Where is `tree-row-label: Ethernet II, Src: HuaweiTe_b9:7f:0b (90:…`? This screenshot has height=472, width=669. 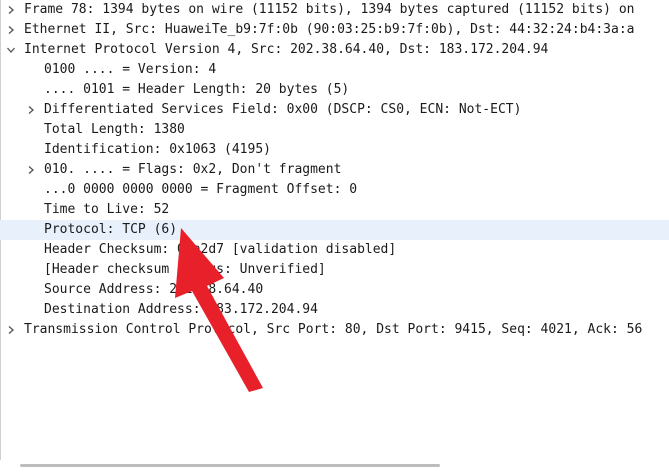 tree-row-label: Ethernet II, Src: HuaweiTe_b9:7f:0b (90:… is located at coordinates (329, 29).